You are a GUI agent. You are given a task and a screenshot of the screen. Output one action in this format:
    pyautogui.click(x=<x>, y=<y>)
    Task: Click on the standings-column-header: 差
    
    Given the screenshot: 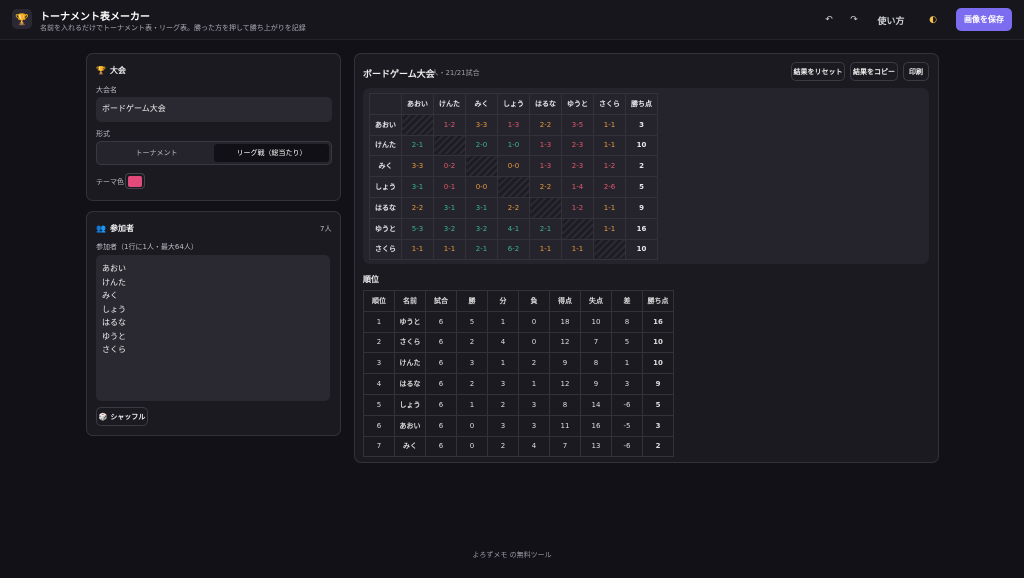 What is the action you would take?
    pyautogui.click(x=627, y=301)
    